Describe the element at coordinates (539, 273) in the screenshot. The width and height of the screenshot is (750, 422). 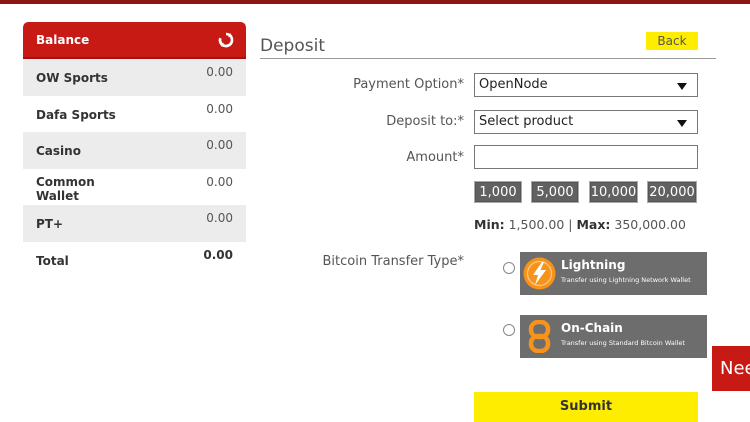
I see `lightning-icon` at that location.